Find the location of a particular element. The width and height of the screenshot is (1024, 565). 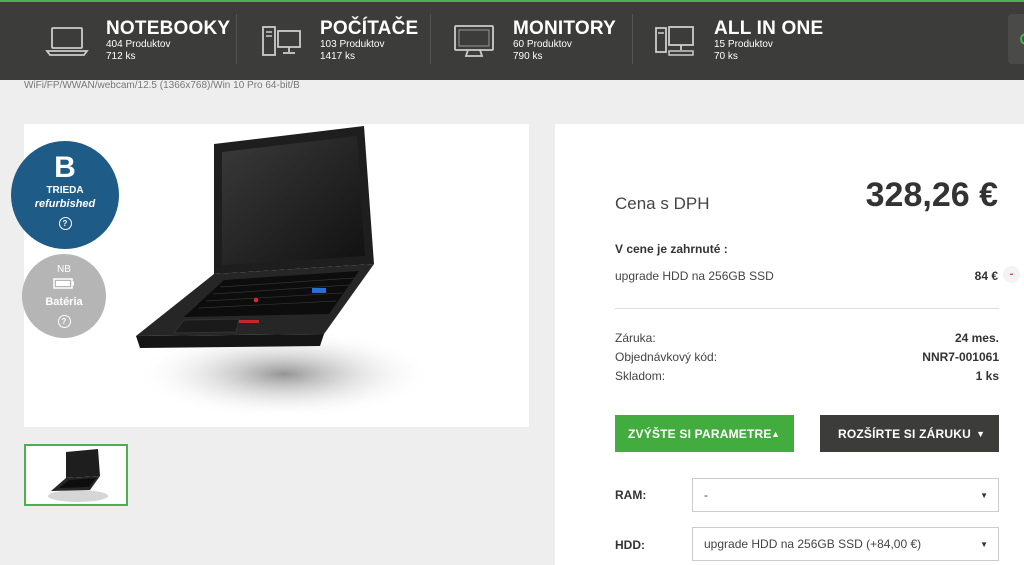

info-row-warranty: Záruka: 24 mes. is located at coordinates (807, 338).